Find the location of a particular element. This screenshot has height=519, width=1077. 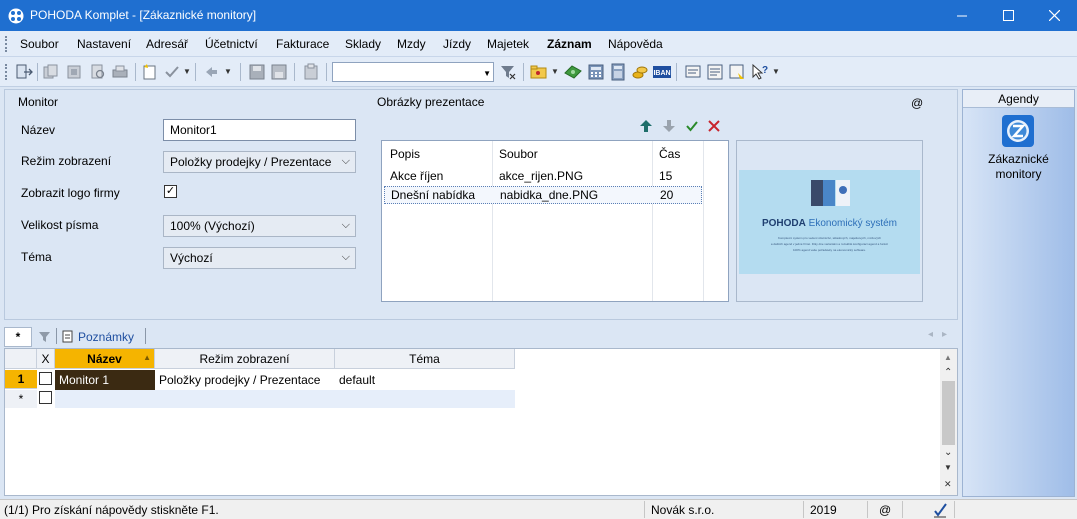

show-logo-checkbox: ✓ is located at coordinates (170, 191).